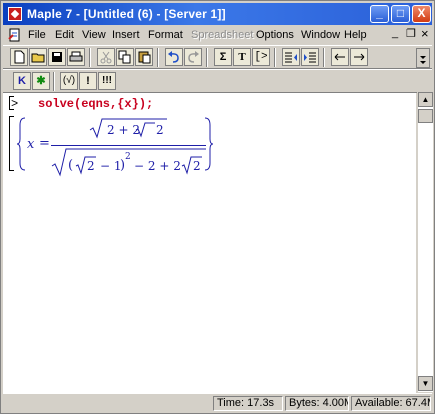 The image size is (435, 414). I want to click on menu-insert: Insert, so click(126, 35).